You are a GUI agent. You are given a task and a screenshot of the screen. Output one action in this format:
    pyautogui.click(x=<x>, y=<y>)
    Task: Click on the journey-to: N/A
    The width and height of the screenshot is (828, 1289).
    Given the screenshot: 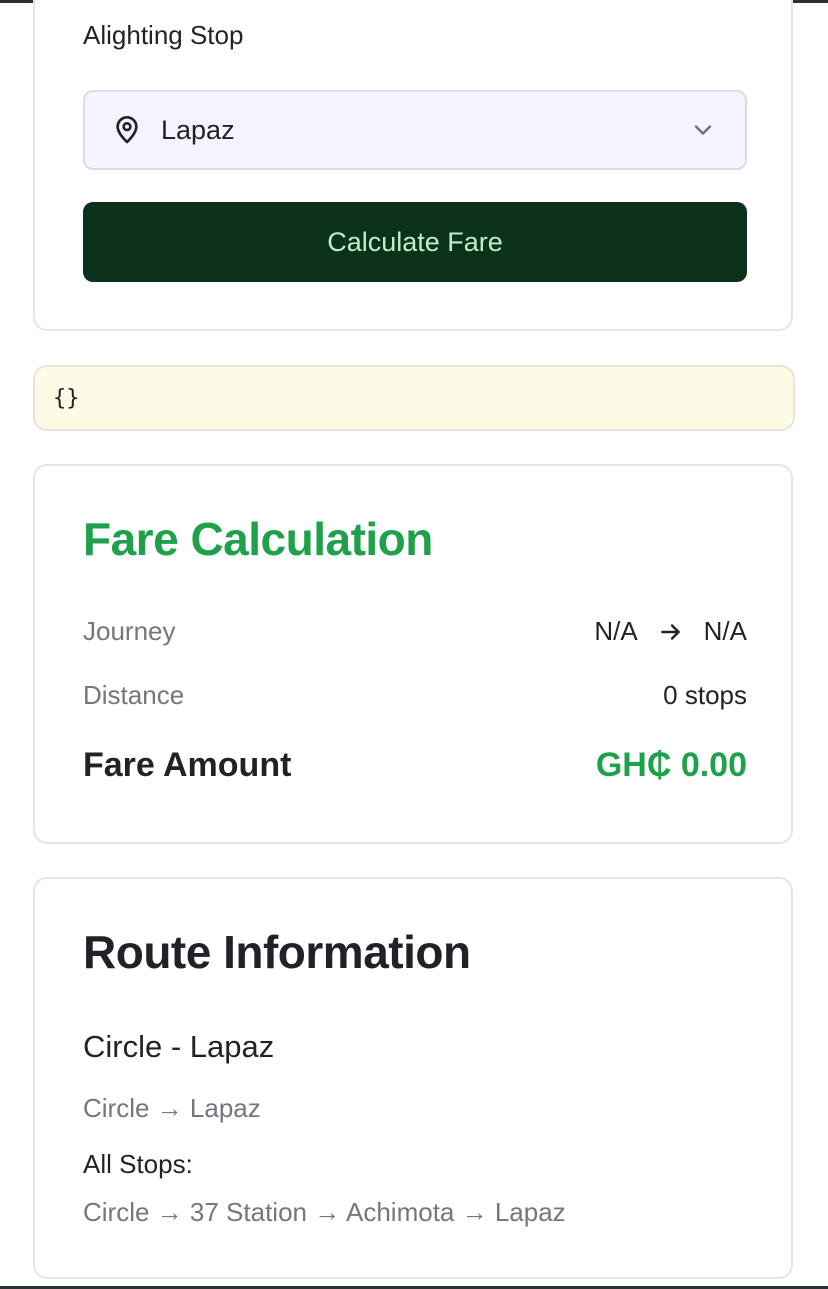 What is the action you would take?
    pyautogui.click(x=725, y=631)
    